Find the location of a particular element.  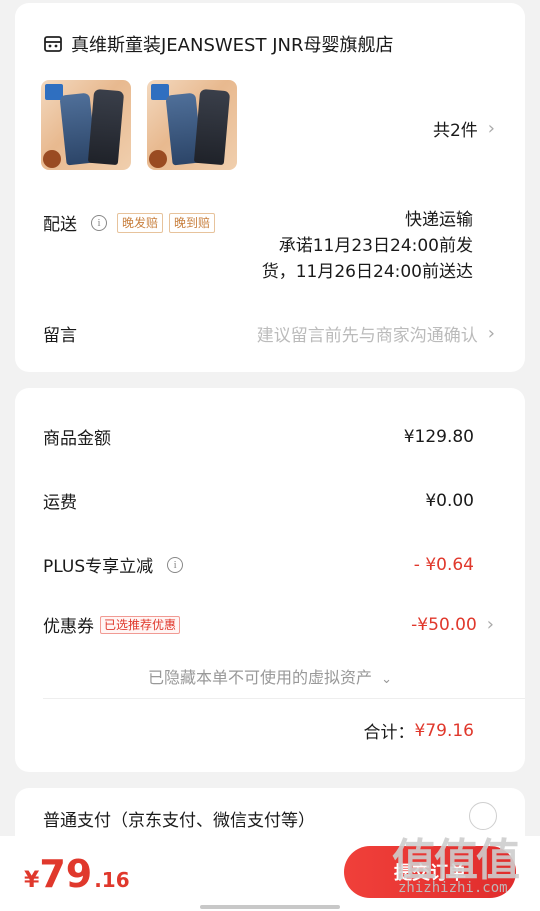

store-header: 真维斯童装JEANSWEST JNR母婴旗舰店 is located at coordinates (218, 44).